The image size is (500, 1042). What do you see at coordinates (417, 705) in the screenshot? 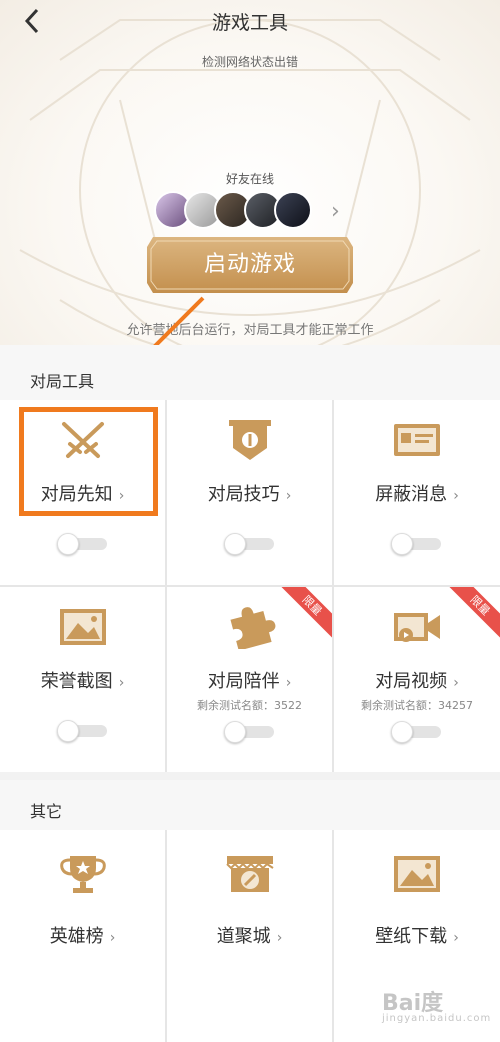
I see `remaining-quota-text: 剩余测试名额：34257` at bounding box center [417, 705].